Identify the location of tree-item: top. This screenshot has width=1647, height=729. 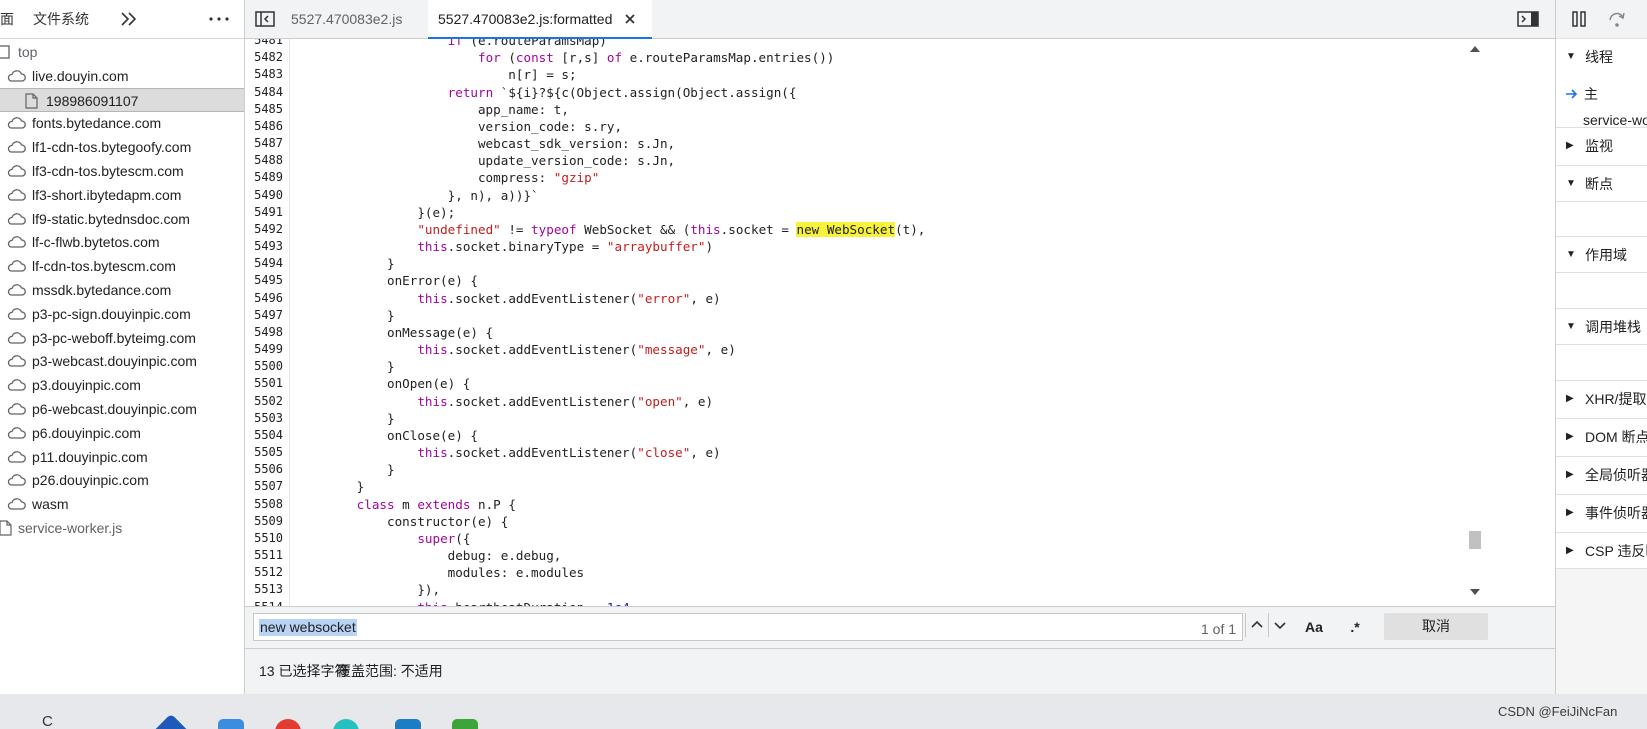
(122, 52).